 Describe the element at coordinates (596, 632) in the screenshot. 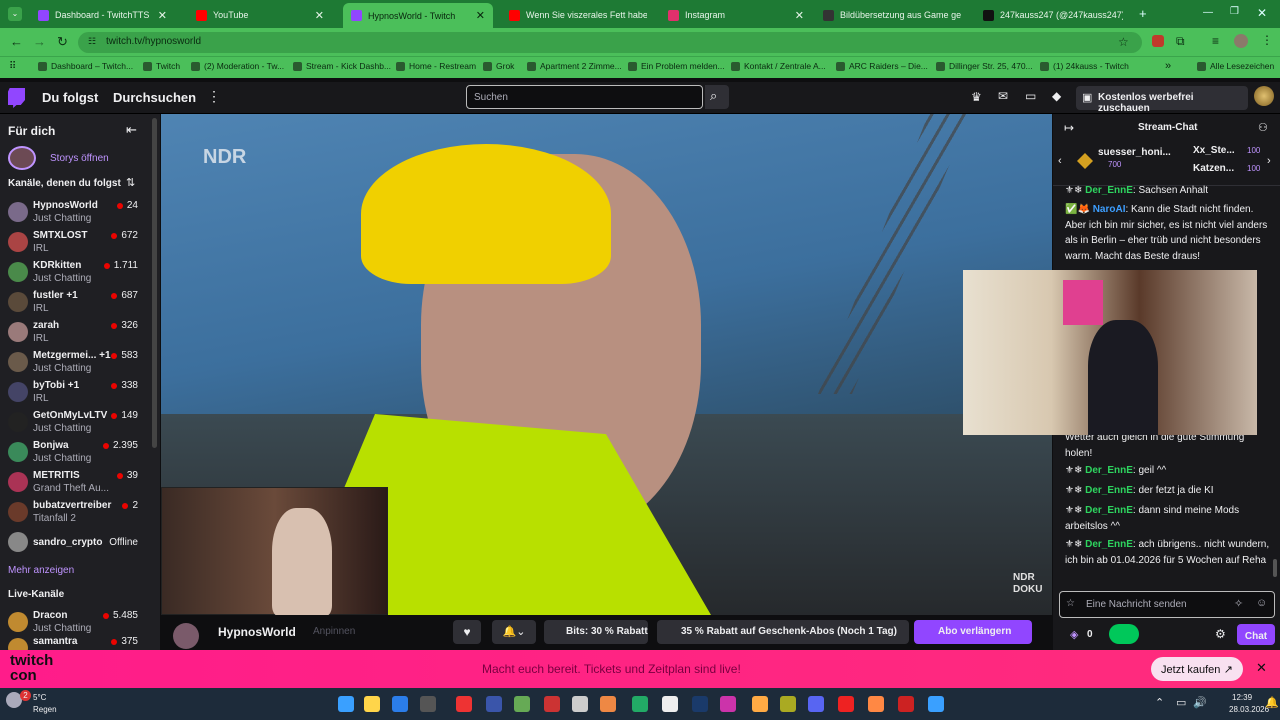

I see `bits-button: Bits: 30 % Rabatt` at that location.